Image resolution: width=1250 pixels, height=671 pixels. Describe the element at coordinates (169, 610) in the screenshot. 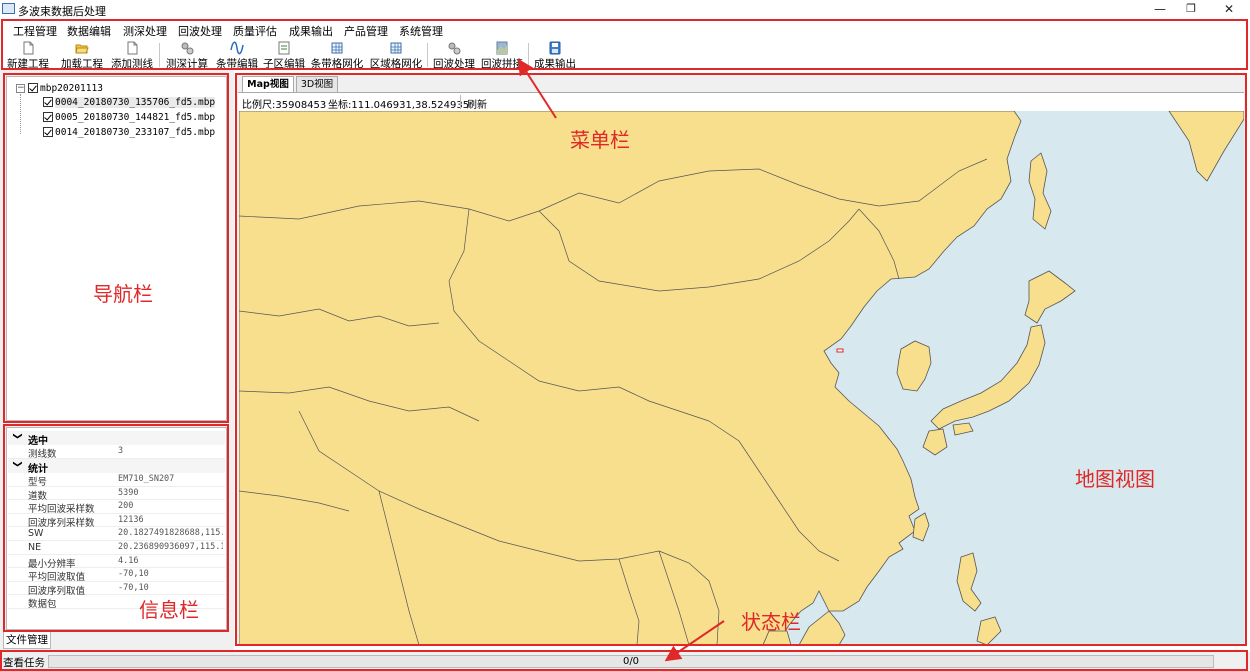

I see `annotation-info-label: 信息栏` at that location.